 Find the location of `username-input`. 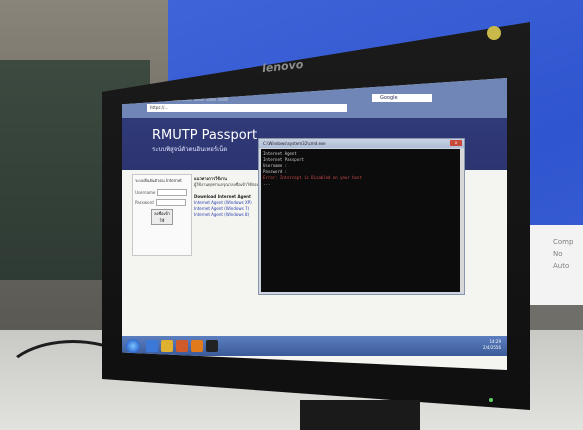

username-input is located at coordinates (172, 192).